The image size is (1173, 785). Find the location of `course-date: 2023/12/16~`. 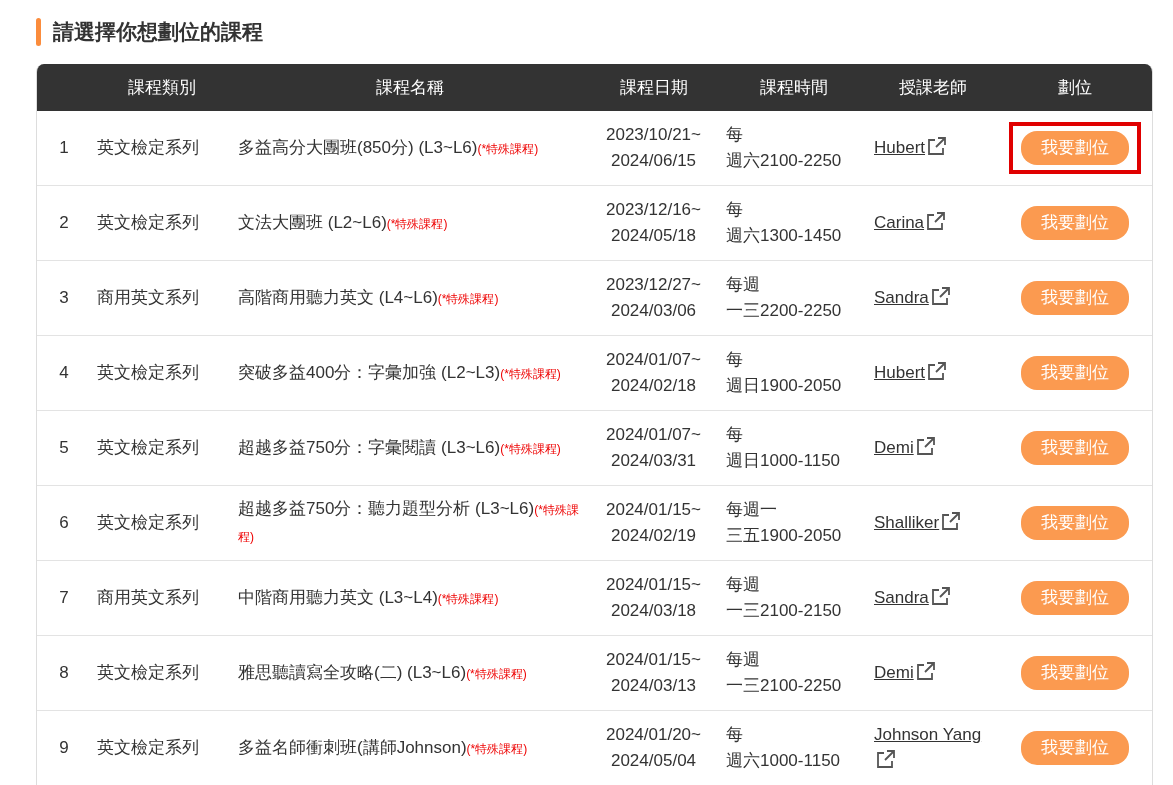

course-date: 2023/12/16~ is located at coordinates (653, 210).